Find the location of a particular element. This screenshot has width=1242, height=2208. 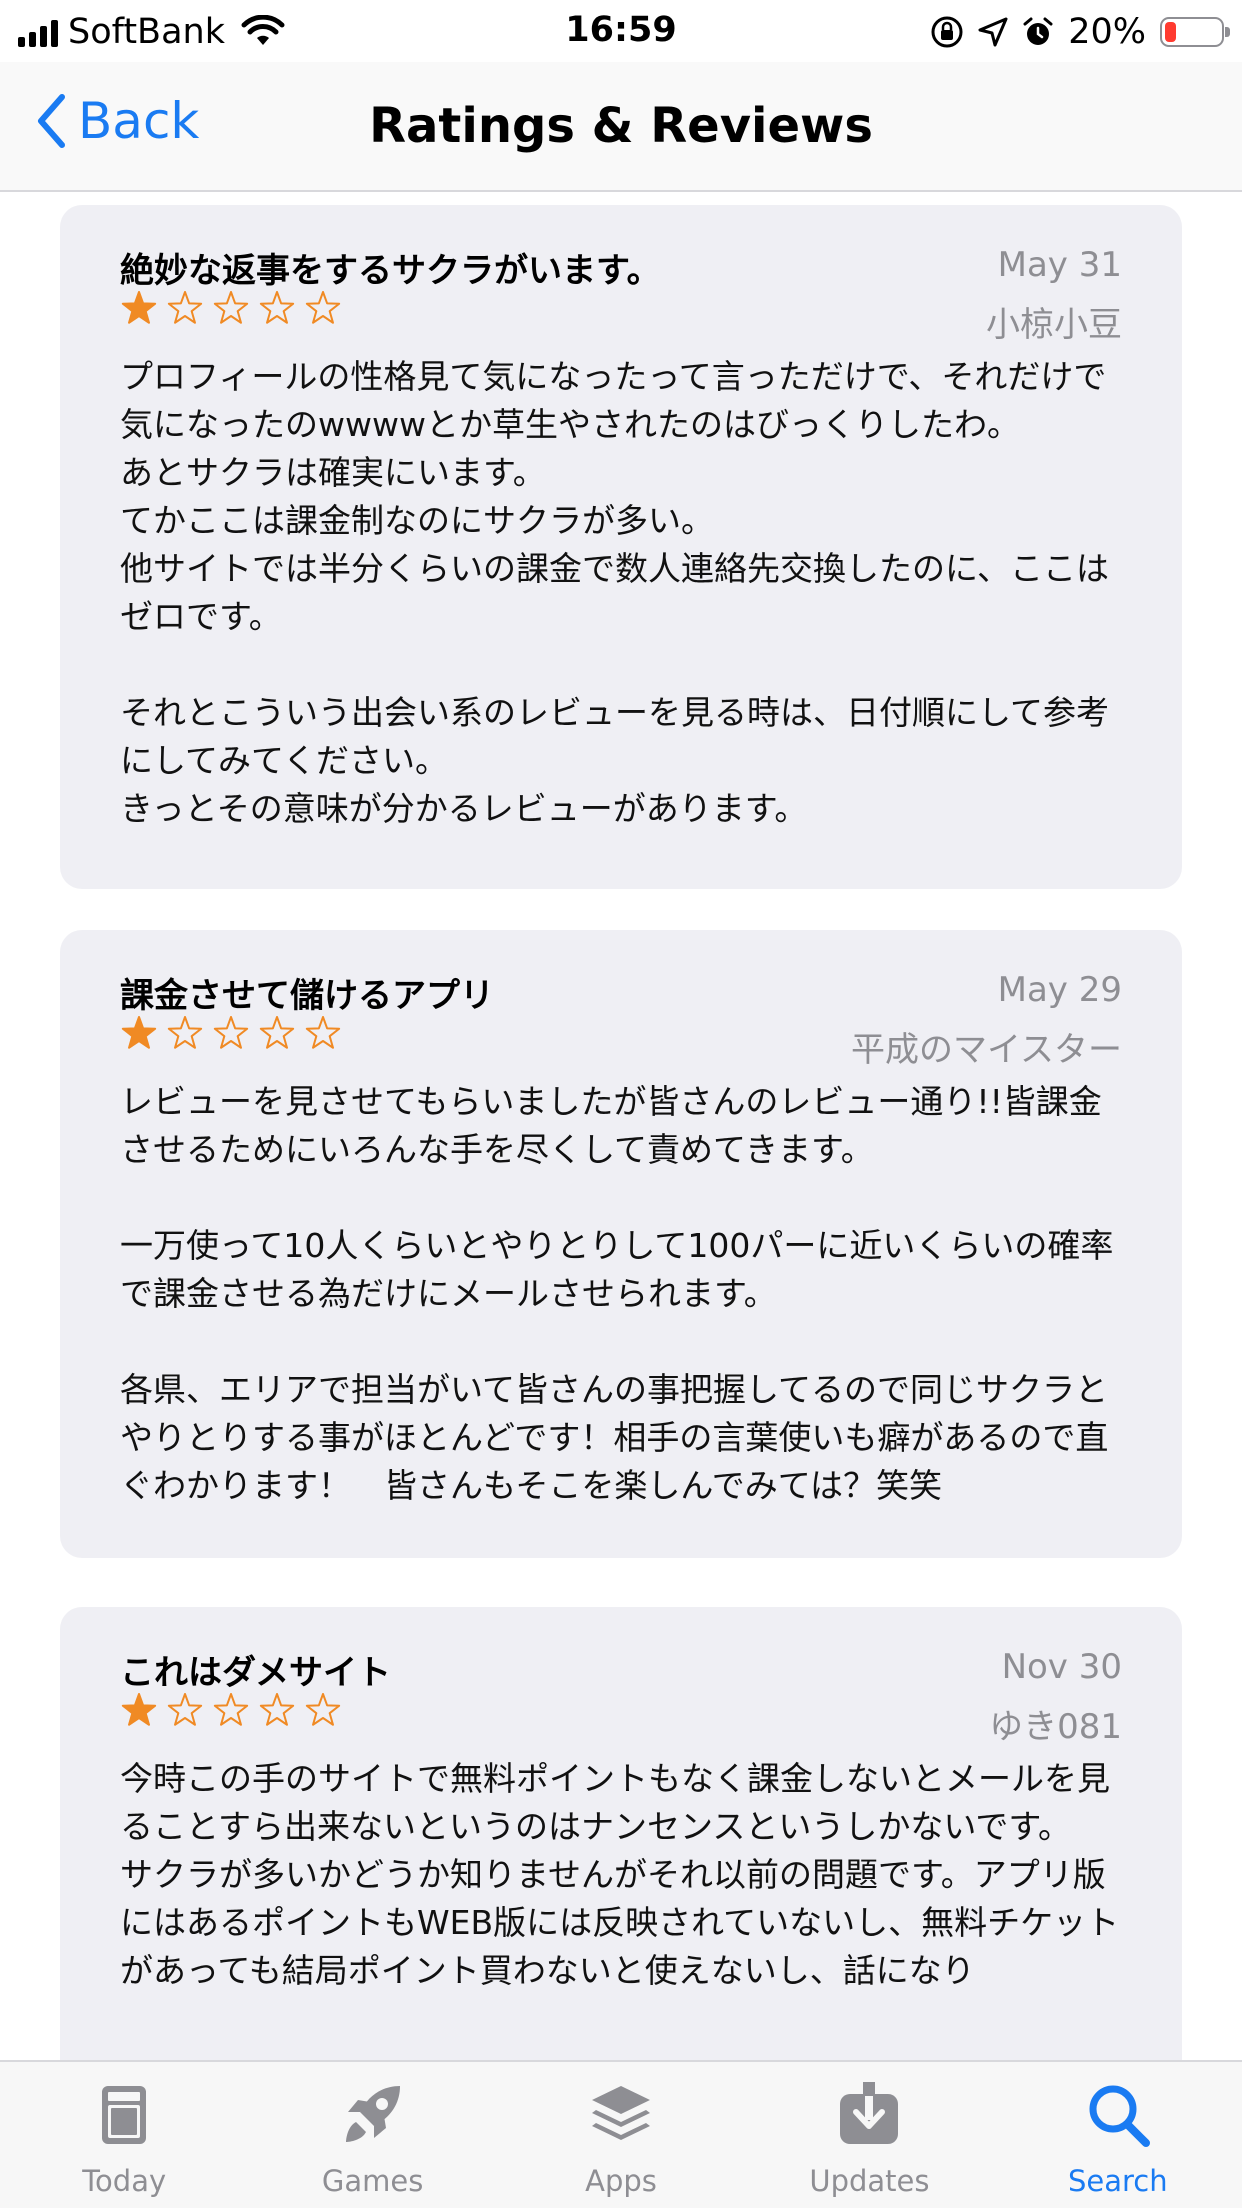

tab-label: Games is located at coordinates (372, 2181).